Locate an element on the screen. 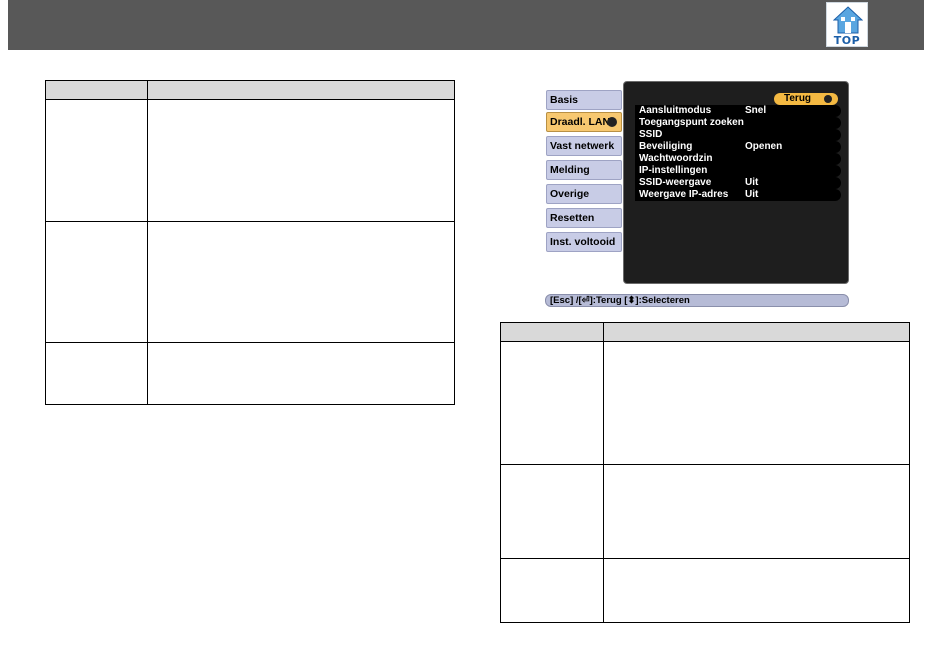 This screenshot has width=950, height=660. osd-row-ssid-weergave: SSID-weergave Uit is located at coordinates (738, 183).